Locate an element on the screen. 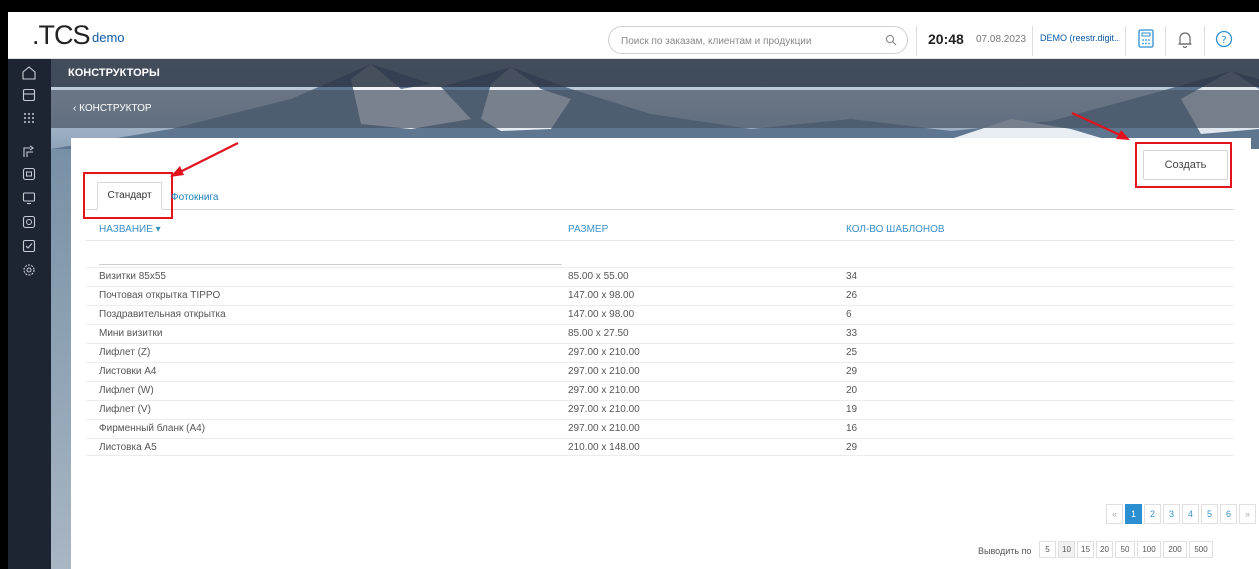 The height and width of the screenshot is (569, 1259). table-row: Листовка А5 210.00 x 148.00 29 is located at coordinates (660, 447).